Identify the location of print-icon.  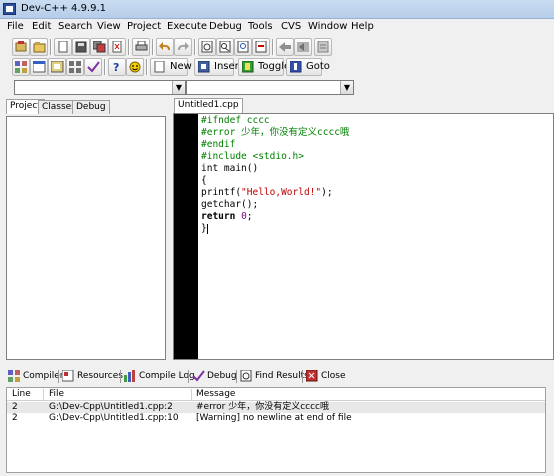
(141, 46).